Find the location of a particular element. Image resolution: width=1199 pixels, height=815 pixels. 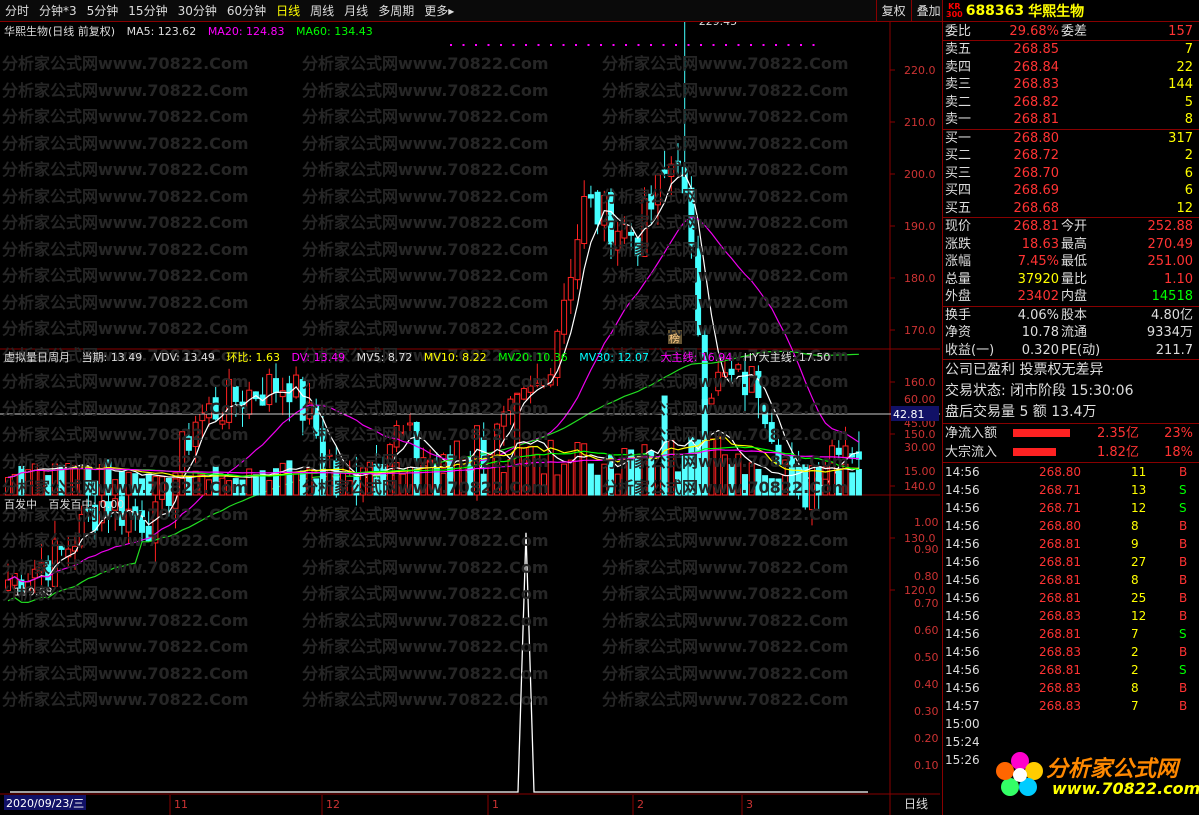

level-label: 卖二 is located at coordinates (958, 102).